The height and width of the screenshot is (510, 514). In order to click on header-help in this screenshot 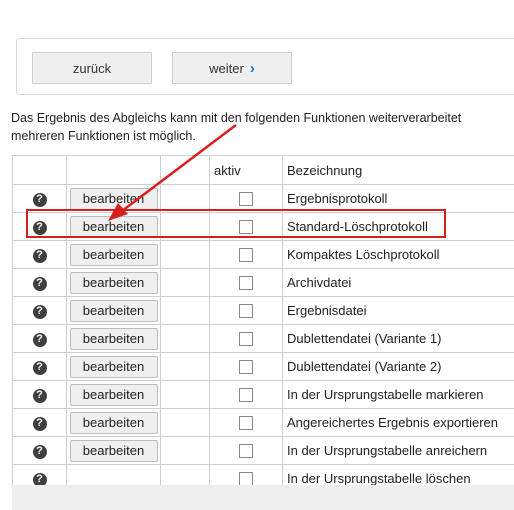, I will do `click(39, 170)`.